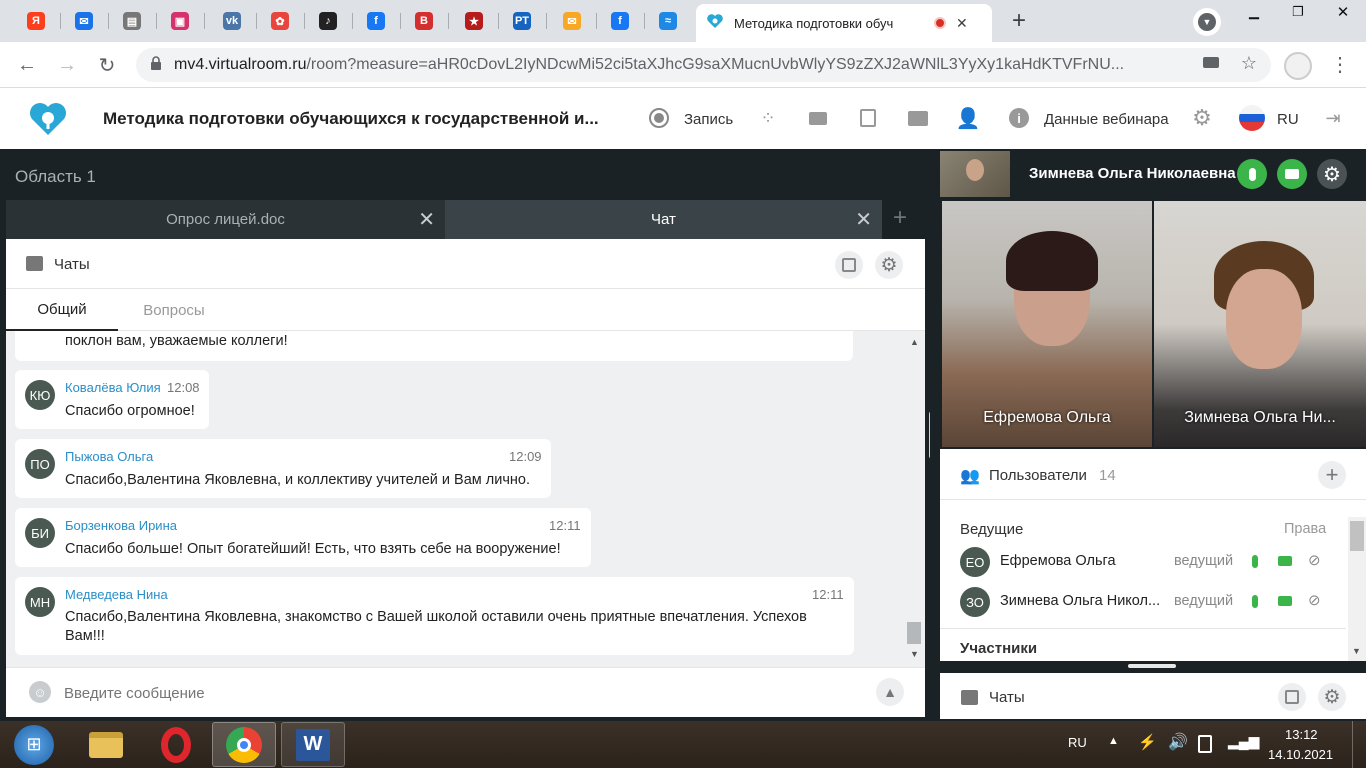  What do you see at coordinates (1254, 12) in the screenshot?
I see `minimize-button: ▁` at bounding box center [1254, 12].